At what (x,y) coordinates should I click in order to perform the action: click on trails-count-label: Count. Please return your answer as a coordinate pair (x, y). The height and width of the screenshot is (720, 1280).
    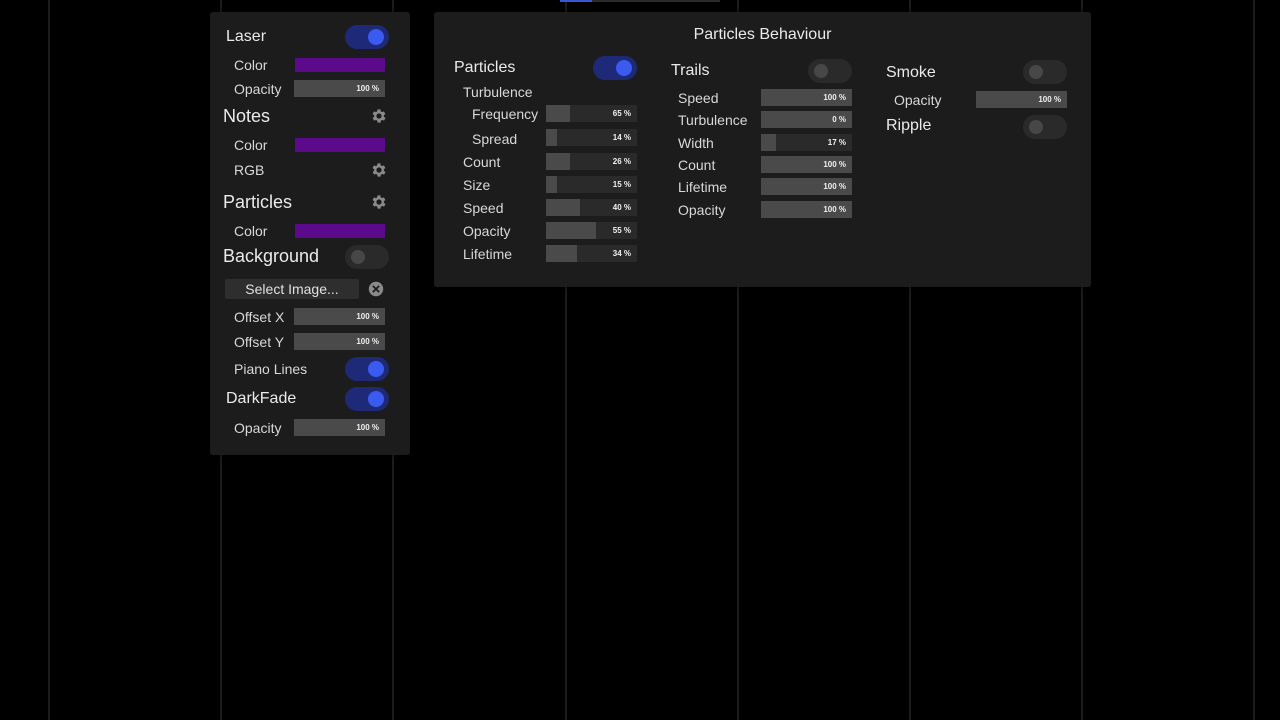
    Looking at the image, I should click on (697, 165).